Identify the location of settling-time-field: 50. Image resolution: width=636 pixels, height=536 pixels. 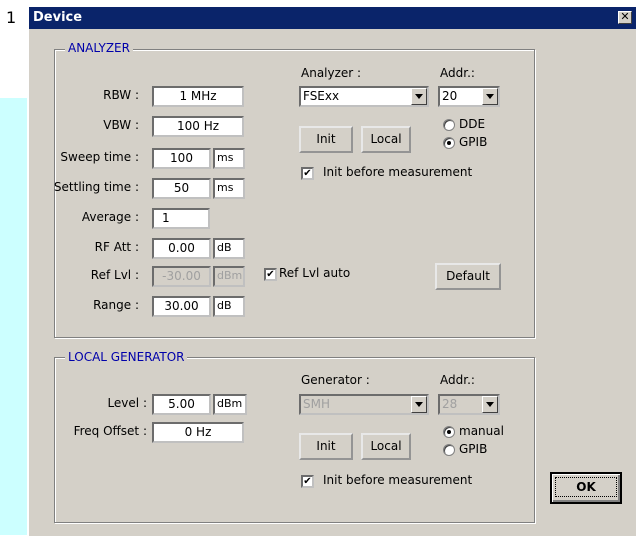
(181, 188).